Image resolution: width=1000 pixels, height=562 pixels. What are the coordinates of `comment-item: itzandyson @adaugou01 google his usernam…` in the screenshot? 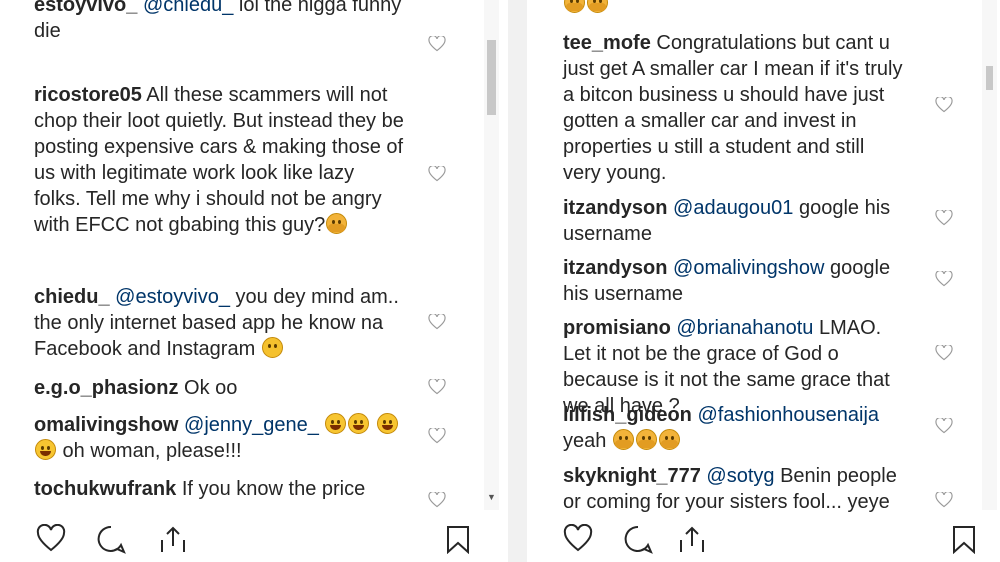 It's located at (733, 221).